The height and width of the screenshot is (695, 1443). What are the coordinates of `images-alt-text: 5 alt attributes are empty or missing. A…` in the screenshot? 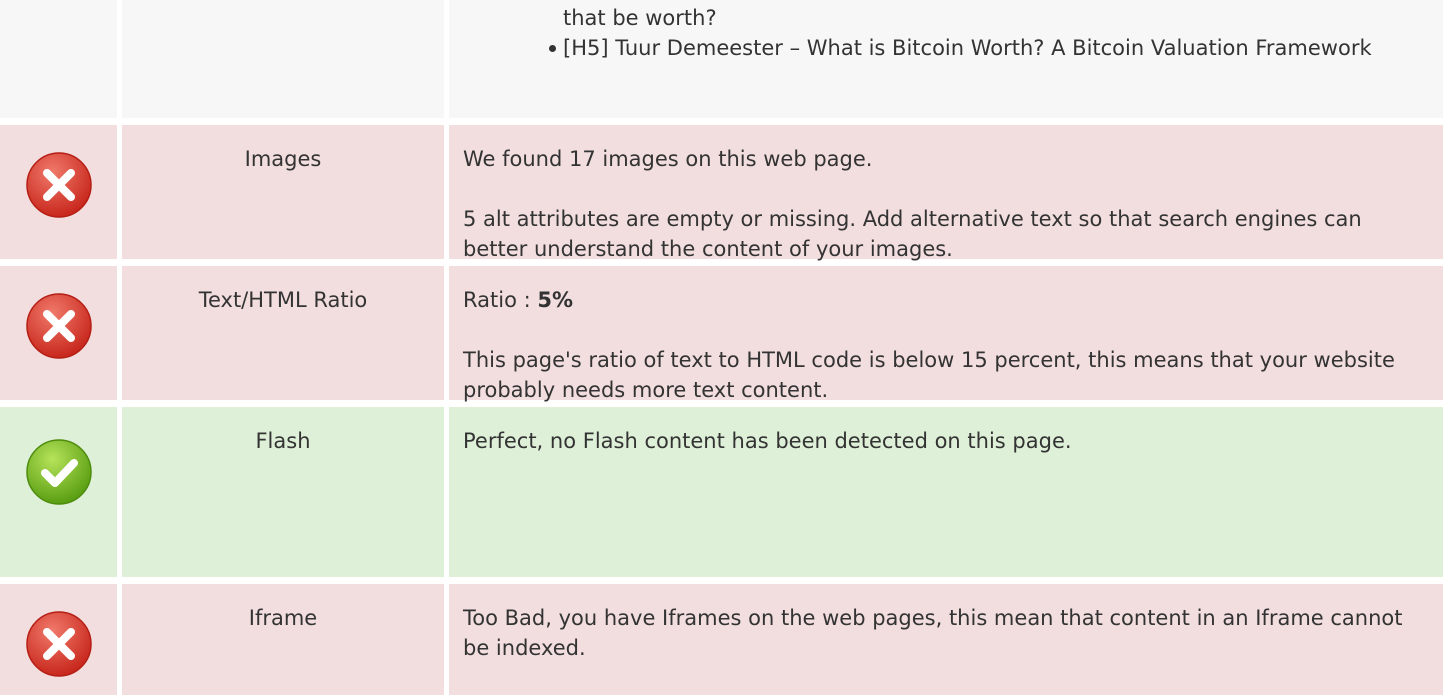 It's located at (912, 234).